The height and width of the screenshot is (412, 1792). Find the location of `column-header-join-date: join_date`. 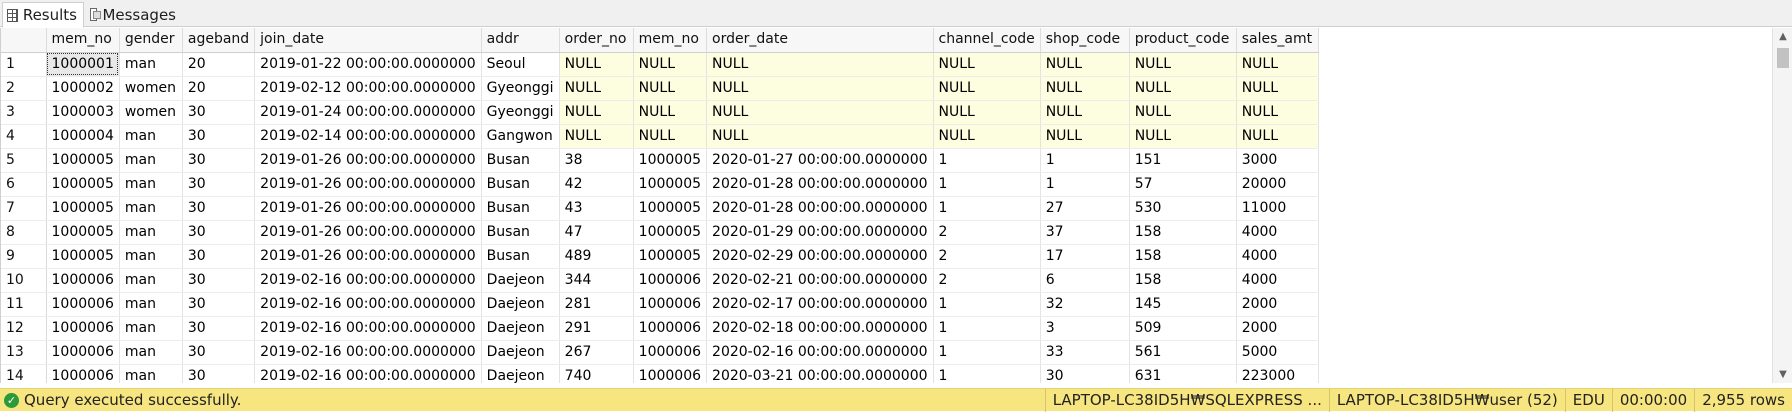

column-header-join-date: join_date is located at coordinates (368, 40).